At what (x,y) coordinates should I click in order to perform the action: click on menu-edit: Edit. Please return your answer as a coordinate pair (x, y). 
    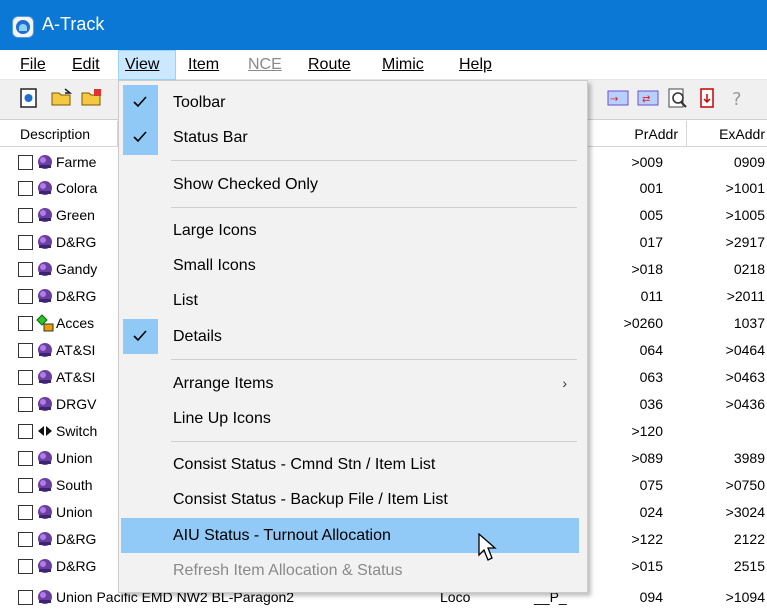
    Looking at the image, I should click on (86, 65).